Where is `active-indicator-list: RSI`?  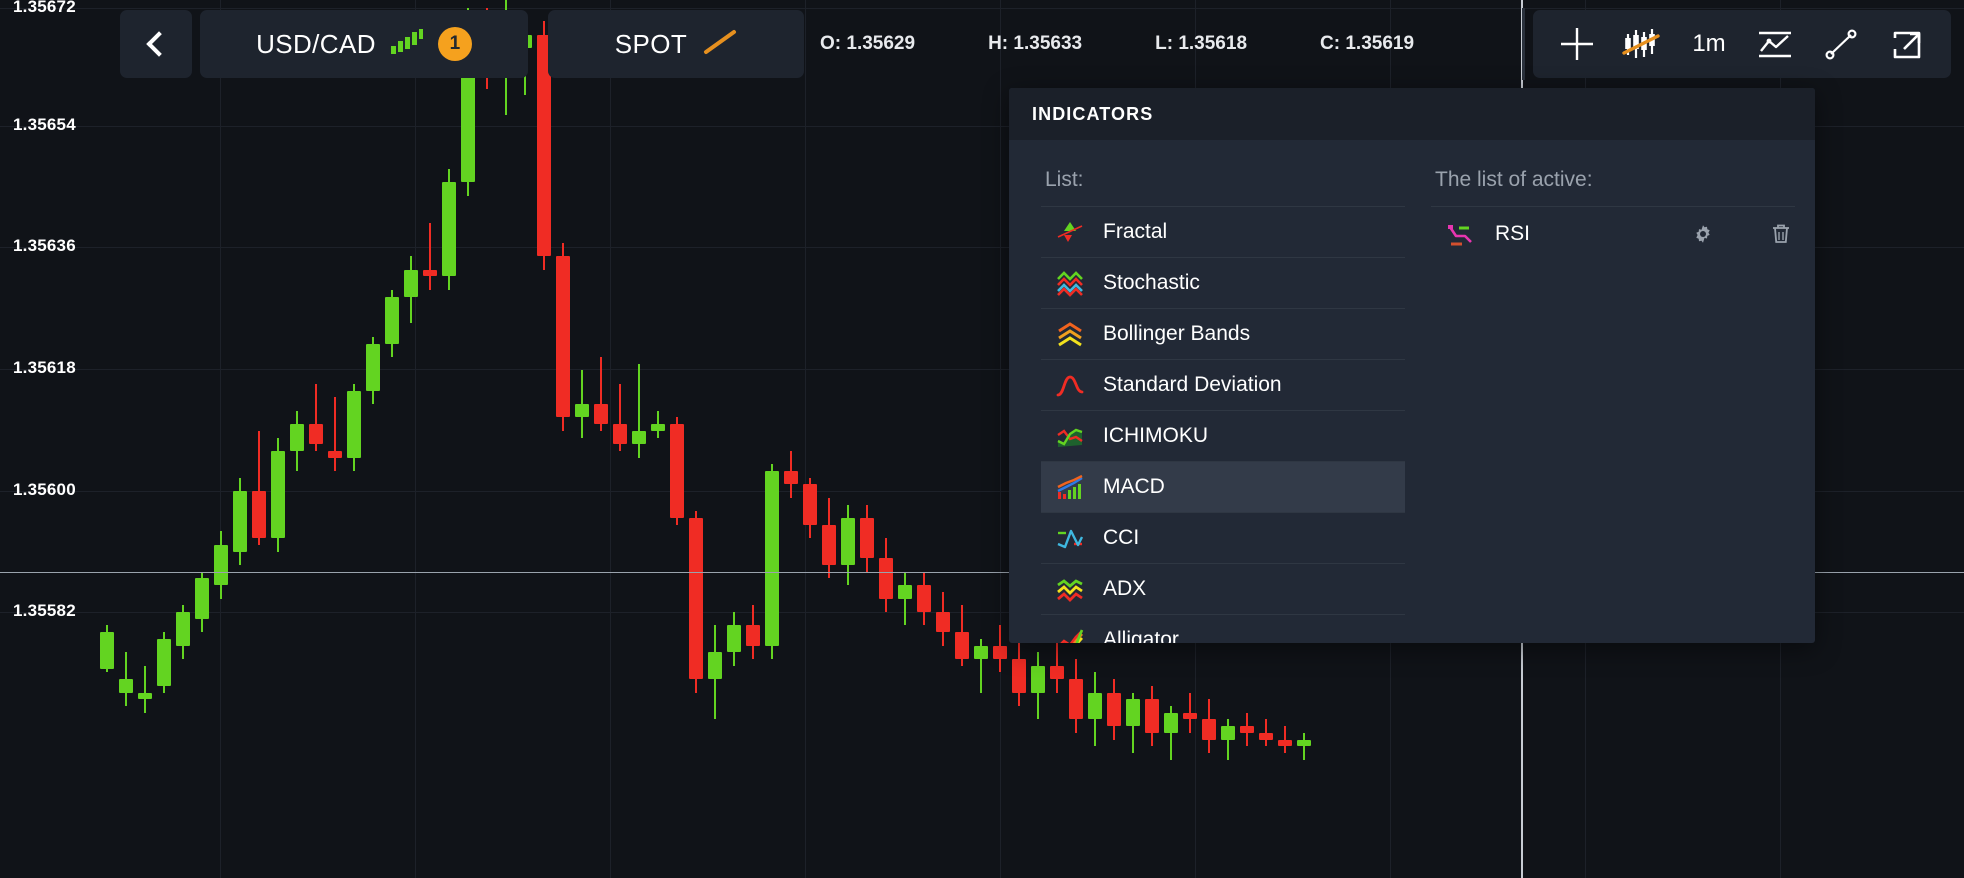
active-indicator-list: RSI is located at coordinates (1613, 233).